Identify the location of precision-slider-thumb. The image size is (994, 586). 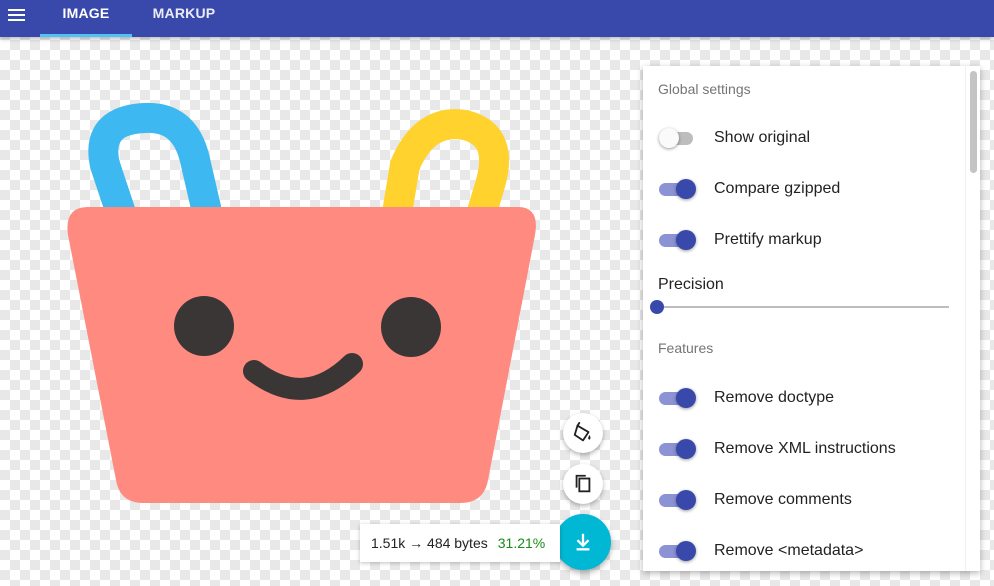
(657, 307).